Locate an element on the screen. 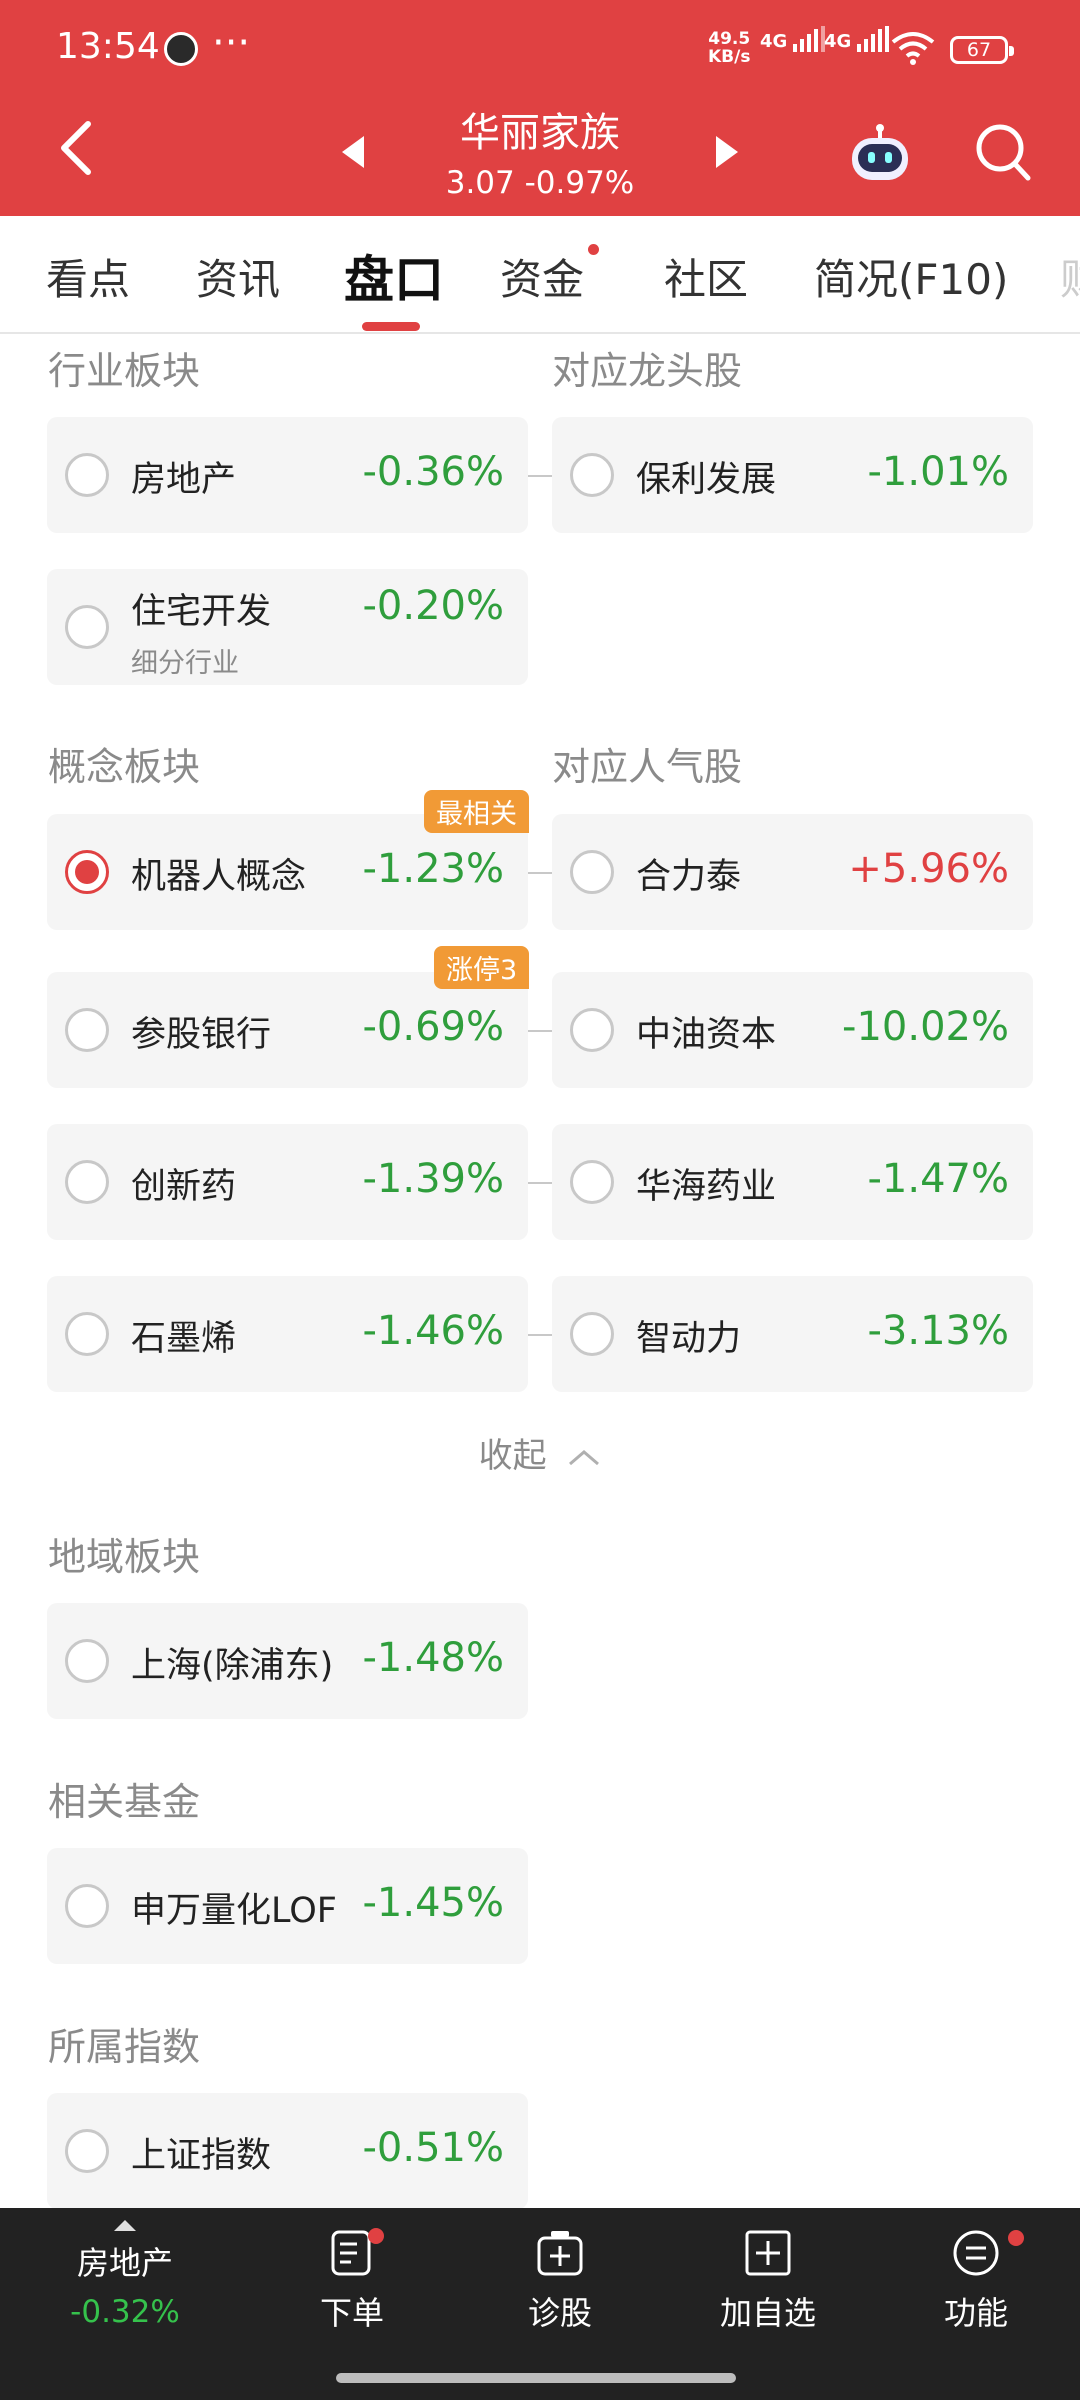 The image size is (1080, 2400). search-icon is located at coordinates (1003, 153).